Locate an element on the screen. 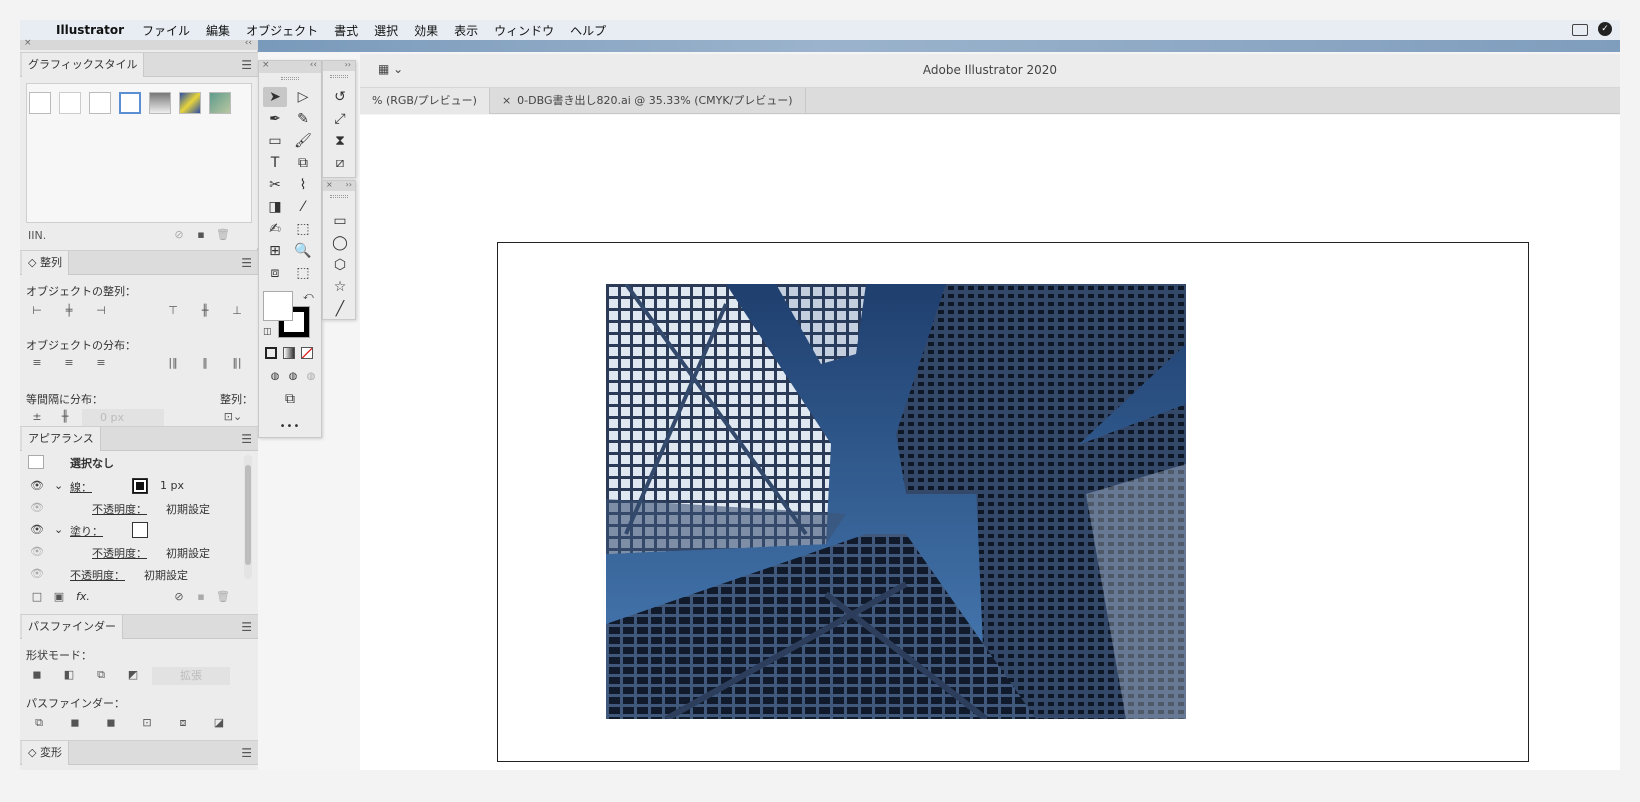 The image size is (1640, 802). color-mode-icon is located at coordinates (271, 353).